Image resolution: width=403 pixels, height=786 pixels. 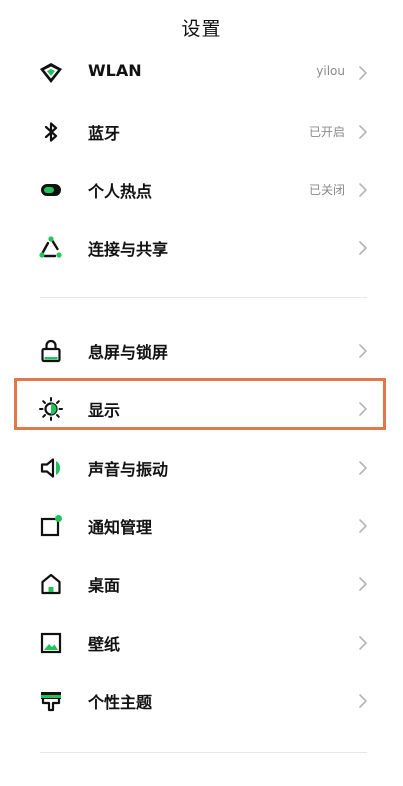 I want to click on share-icon, so click(x=51, y=248).